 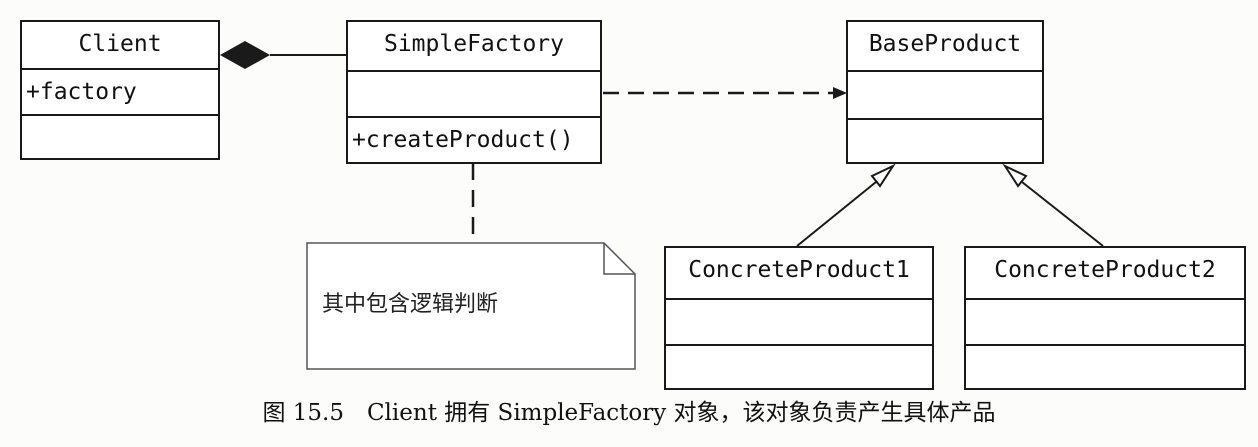 I want to click on class-concrete-product-2: ConcreteProduct2, so click(x=1105, y=318).